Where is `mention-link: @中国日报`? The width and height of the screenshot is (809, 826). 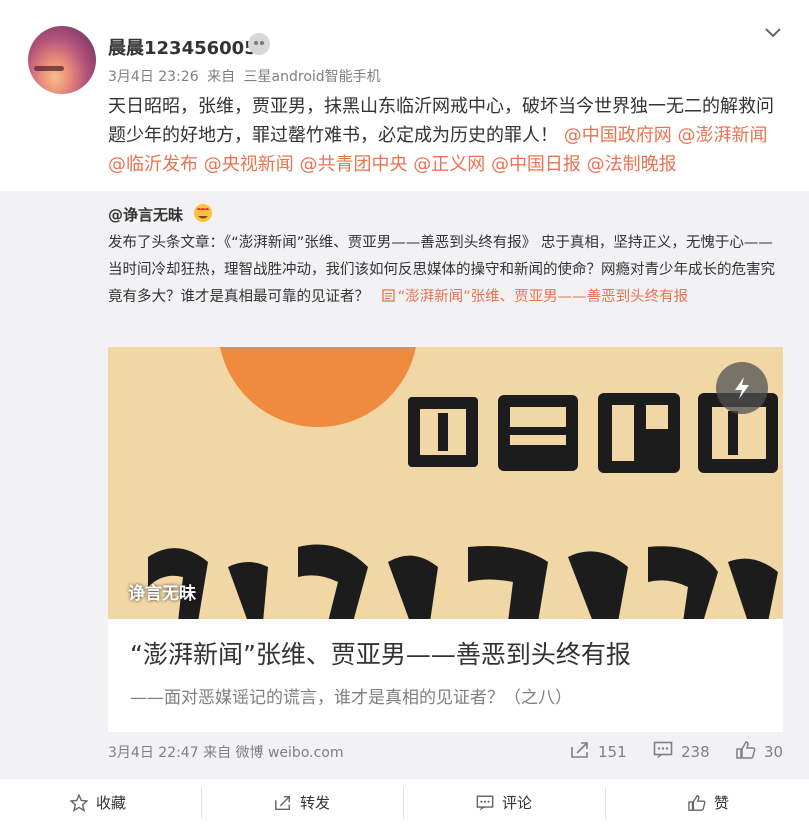 mention-link: @中国日报 is located at coordinates (536, 164).